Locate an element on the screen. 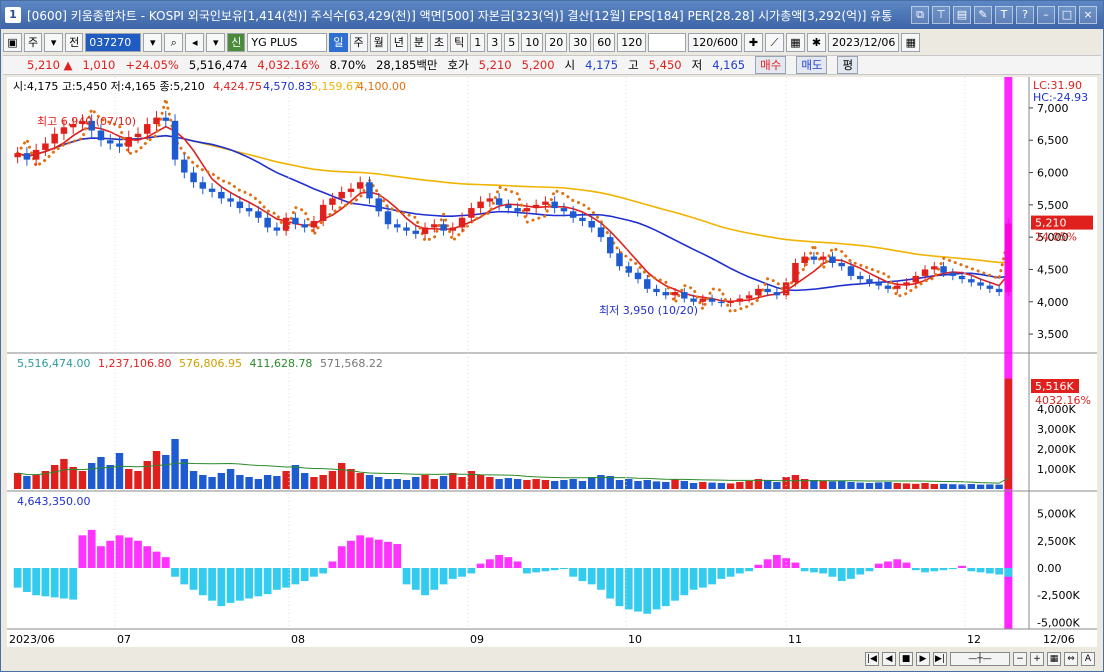 The width and height of the screenshot is (1104, 672). maximize-icon: □ is located at coordinates (1067, 15).